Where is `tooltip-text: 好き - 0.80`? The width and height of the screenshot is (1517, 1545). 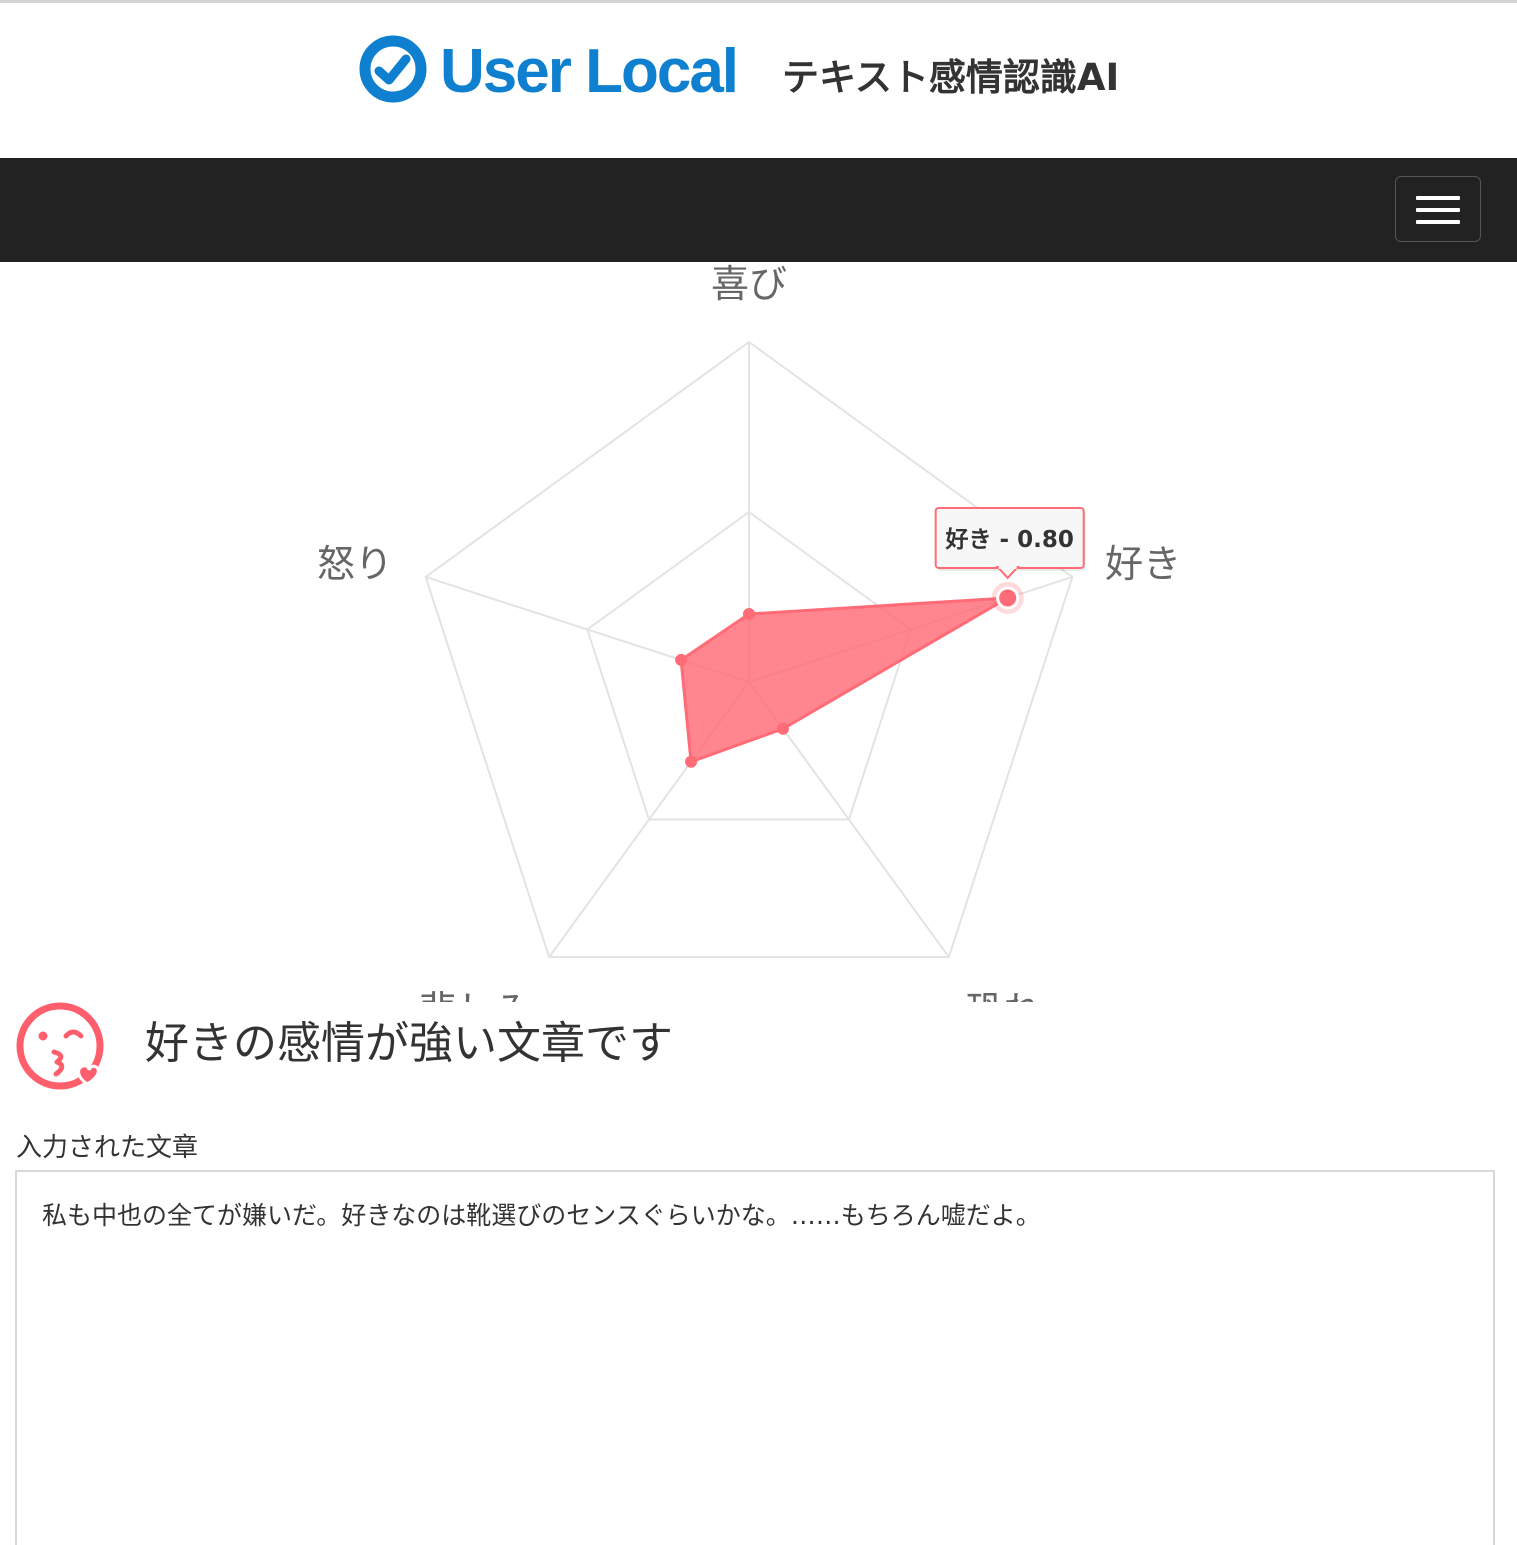
tooltip-text: 好き - 0.80 is located at coordinates (1009, 540).